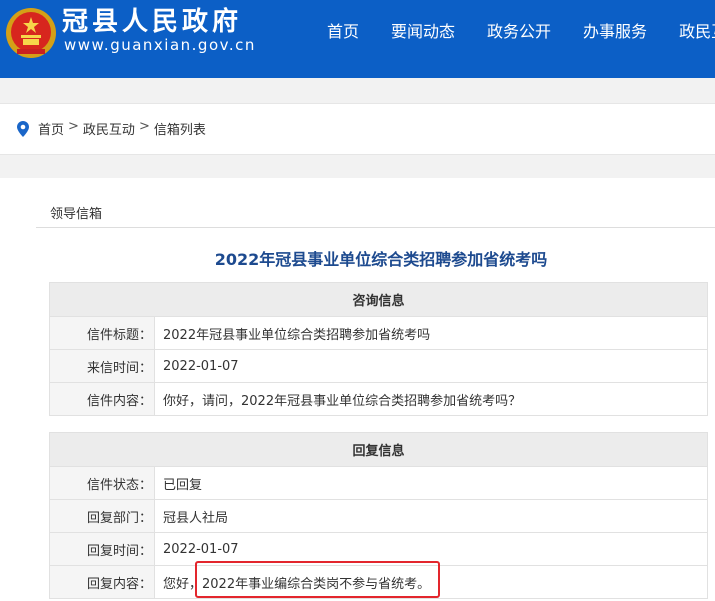 Image resolution: width=715 pixels, height=601 pixels. I want to click on table-row: 信件标题： 2022年冠县事业单位综合类招聘参加省统考吗, so click(378, 333).